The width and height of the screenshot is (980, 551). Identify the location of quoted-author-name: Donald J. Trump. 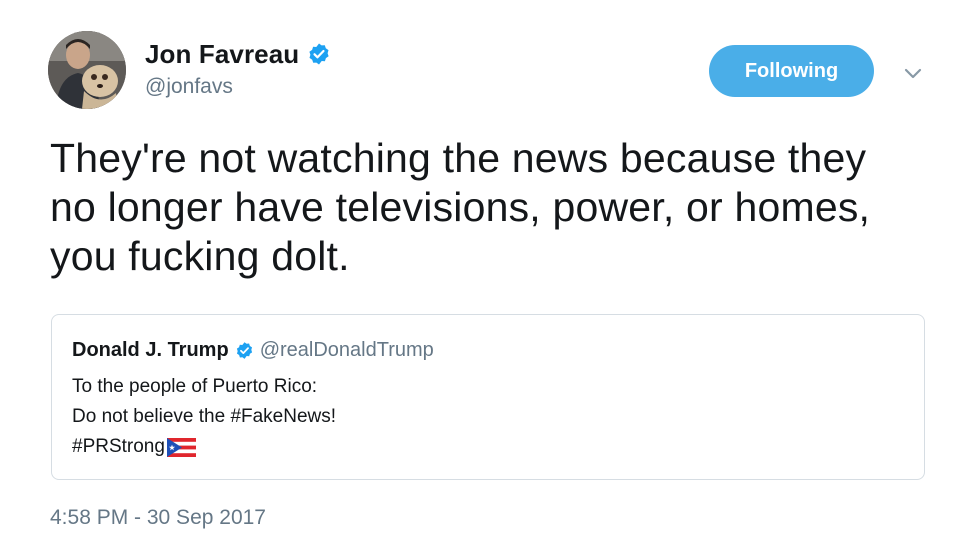
(150, 350).